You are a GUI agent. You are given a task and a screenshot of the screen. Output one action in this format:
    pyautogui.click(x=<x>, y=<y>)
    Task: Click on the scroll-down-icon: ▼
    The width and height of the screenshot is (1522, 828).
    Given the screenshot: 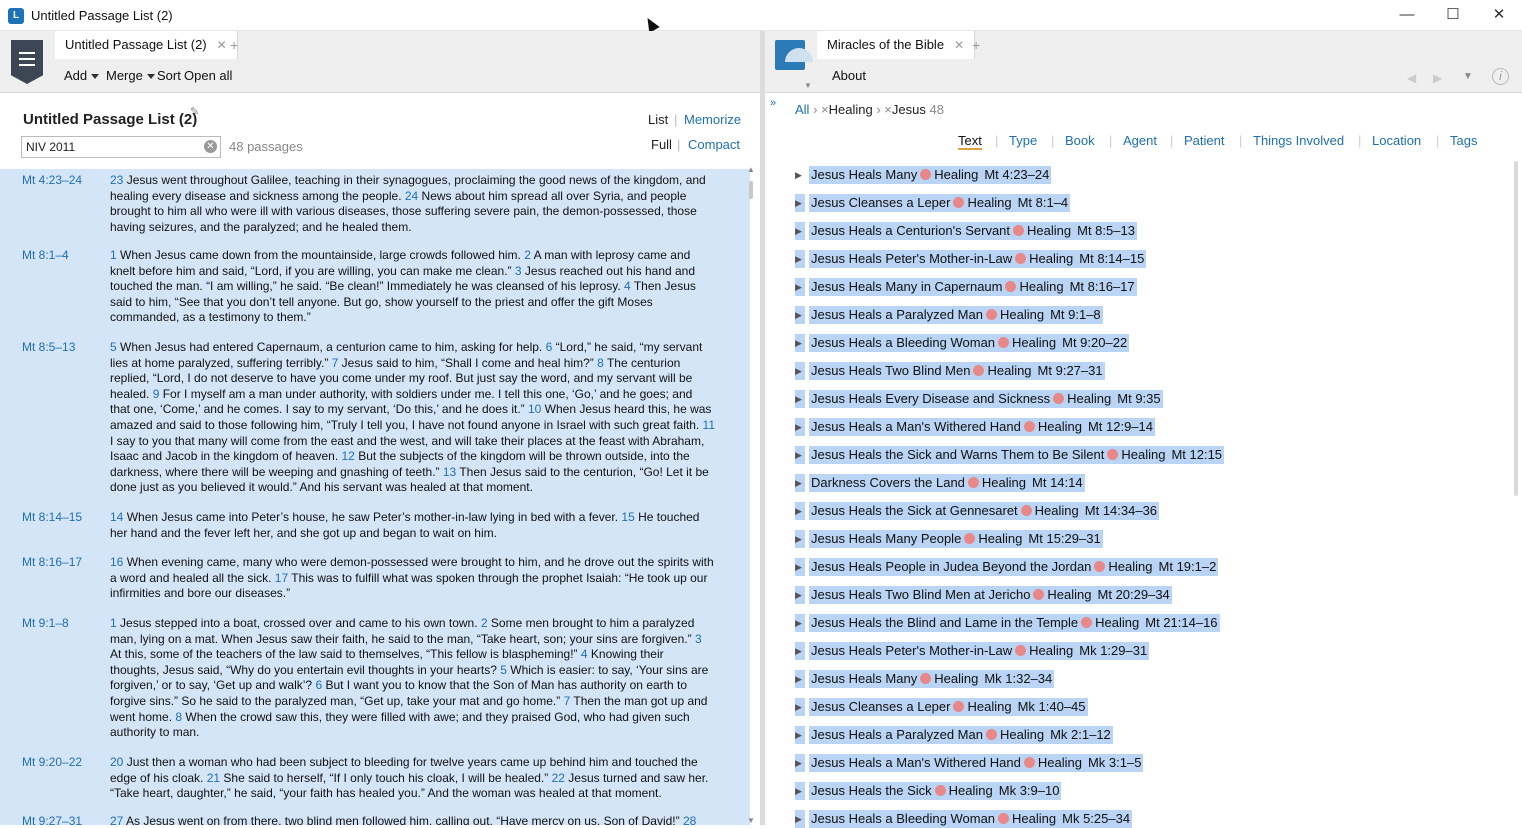 What is the action you would take?
    pyautogui.click(x=751, y=820)
    